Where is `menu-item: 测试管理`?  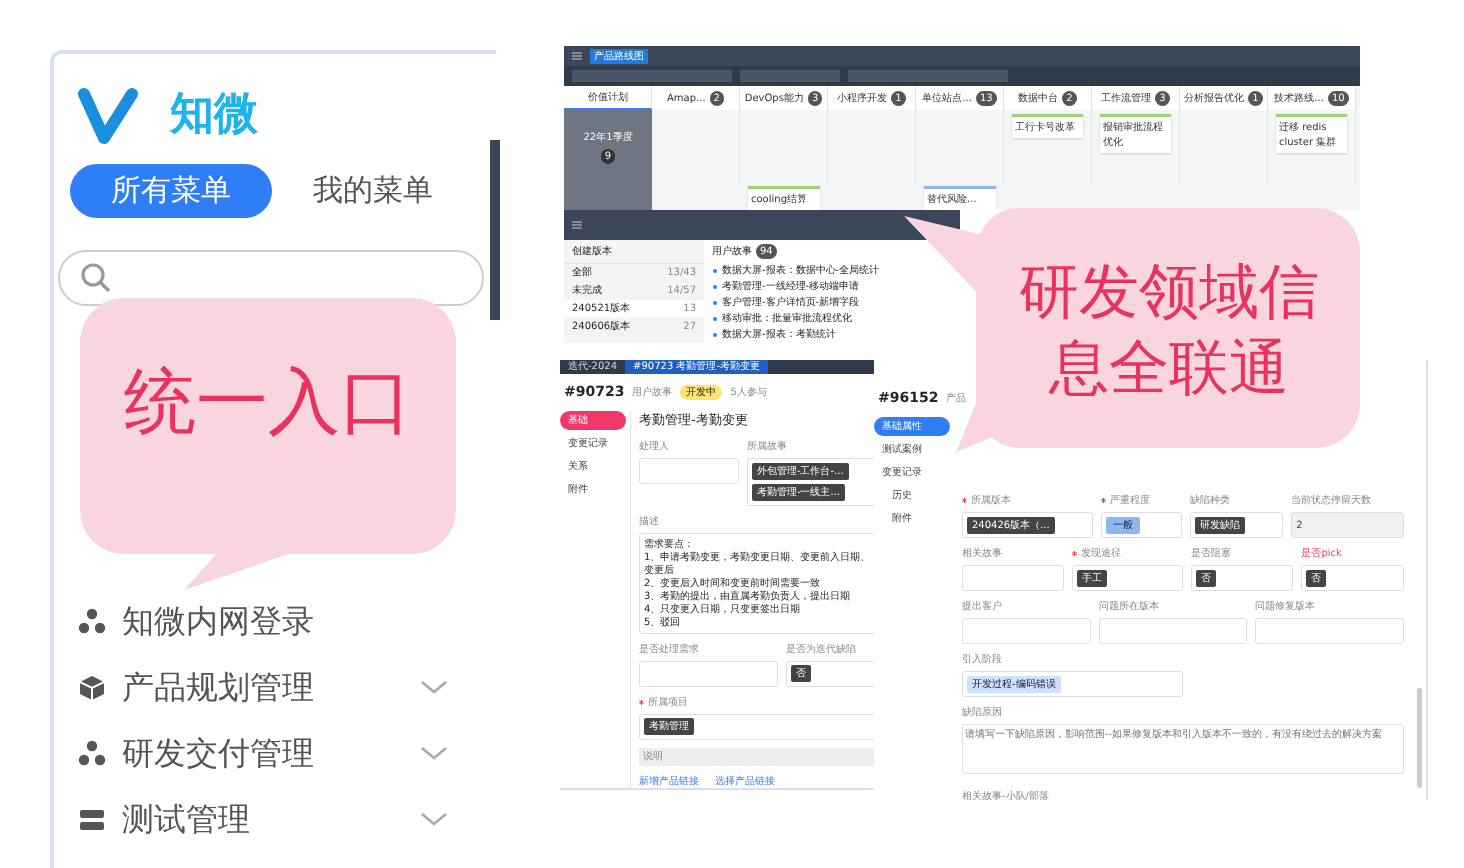 menu-item: 测试管理 is located at coordinates (275, 820).